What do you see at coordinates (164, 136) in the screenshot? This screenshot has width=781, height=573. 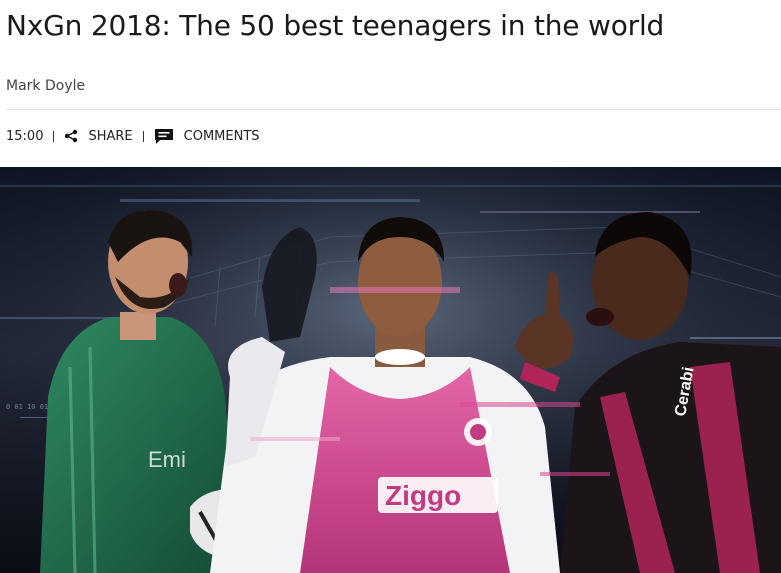 I see `comments-icon` at bounding box center [164, 136].